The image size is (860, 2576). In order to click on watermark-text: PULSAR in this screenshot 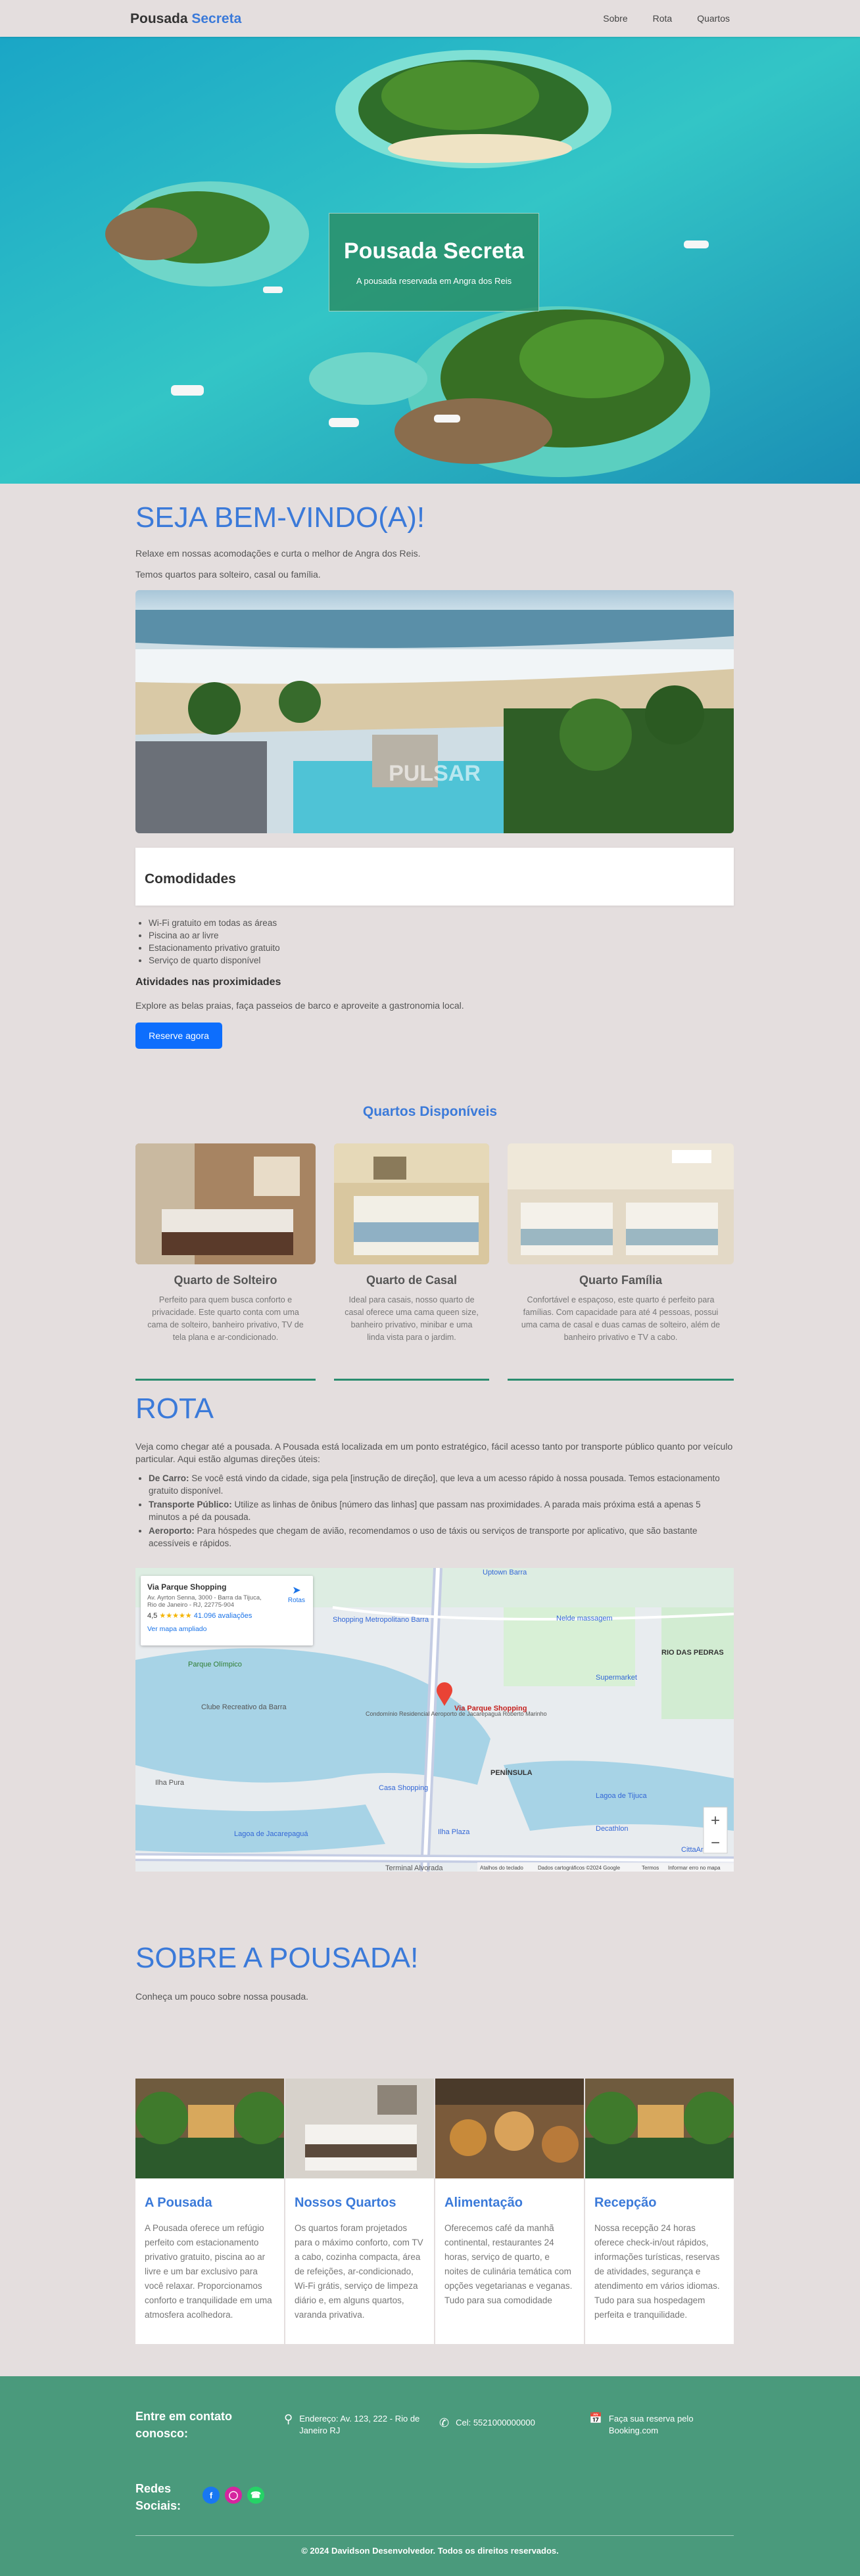, I will do `click(435, 774)`.